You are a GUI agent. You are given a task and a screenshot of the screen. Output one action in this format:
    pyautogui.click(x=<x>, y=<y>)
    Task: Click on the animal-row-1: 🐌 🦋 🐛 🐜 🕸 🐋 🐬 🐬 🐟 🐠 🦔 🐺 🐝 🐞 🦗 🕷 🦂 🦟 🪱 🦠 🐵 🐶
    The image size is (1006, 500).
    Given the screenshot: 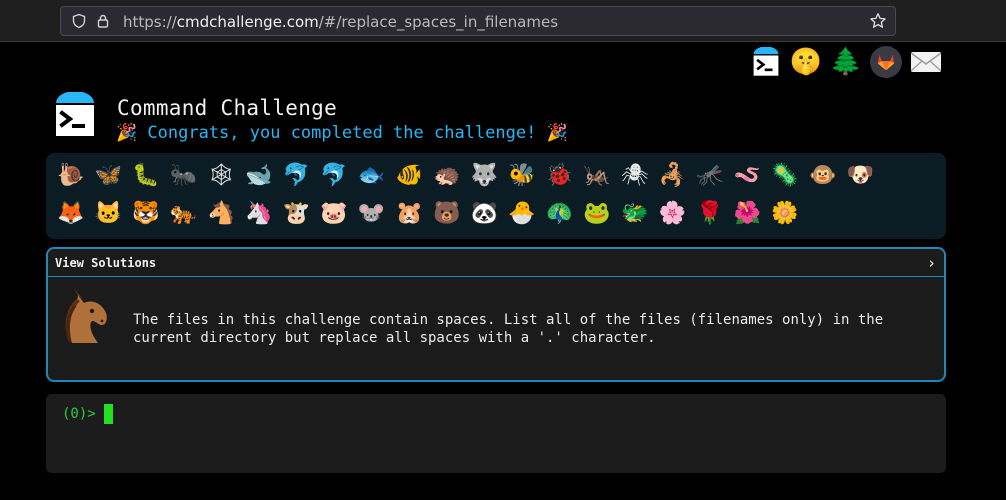 What is the action you would take?
    pyautogui.click(x=496, y=176)
    